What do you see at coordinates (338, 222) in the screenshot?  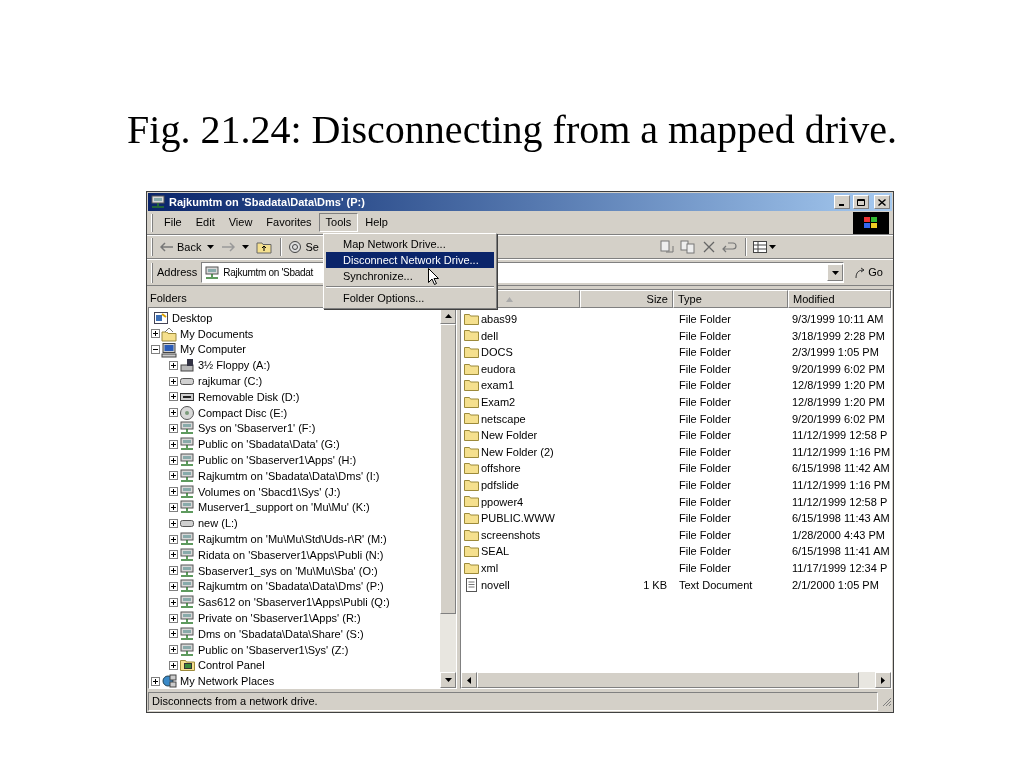 I see `menu-item: Tools` at bounding box center [338, 222].